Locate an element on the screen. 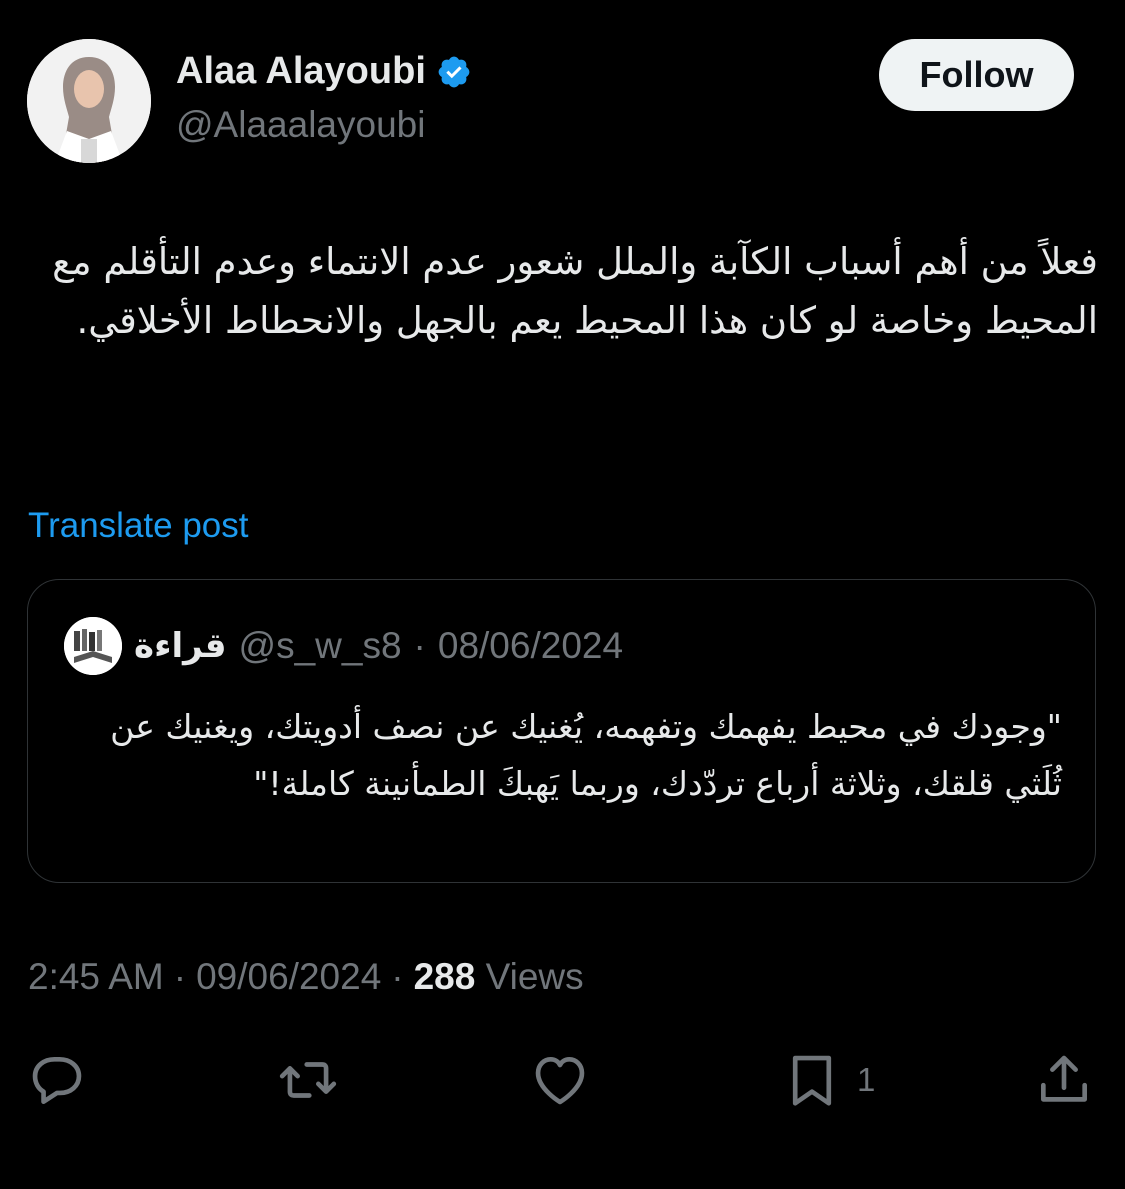 Image resolution: width=1125 pixels, height=1189 pixels. verified-badge-icon is located at coordinates (454, 72).